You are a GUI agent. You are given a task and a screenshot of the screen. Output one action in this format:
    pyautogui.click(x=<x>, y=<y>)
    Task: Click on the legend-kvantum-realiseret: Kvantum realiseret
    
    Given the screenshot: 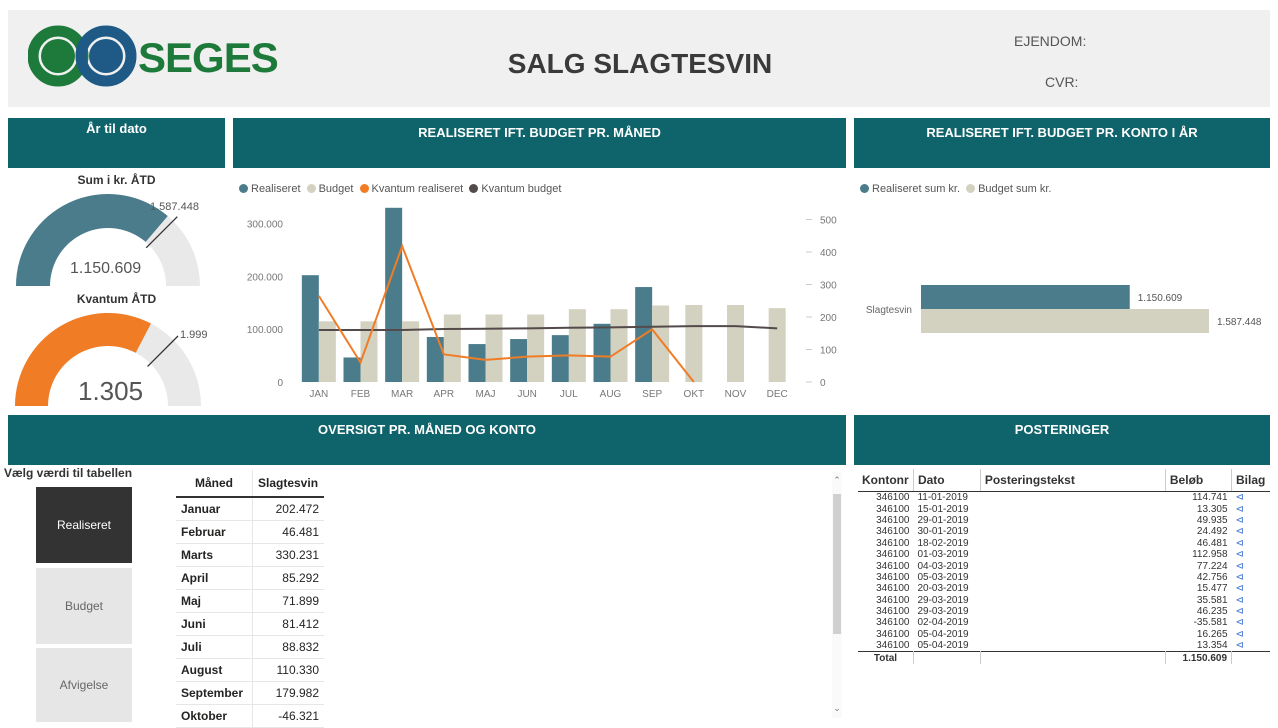 What is the action you would take?
    pyautogui.click(x=417, y=189)
    